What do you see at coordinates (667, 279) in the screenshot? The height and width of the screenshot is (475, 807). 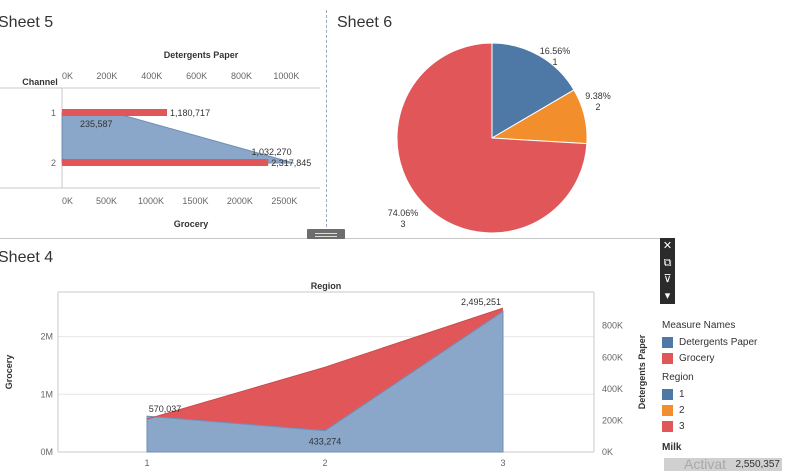 I see `filter-icon: ⊽` at bounding box center [667, 279].